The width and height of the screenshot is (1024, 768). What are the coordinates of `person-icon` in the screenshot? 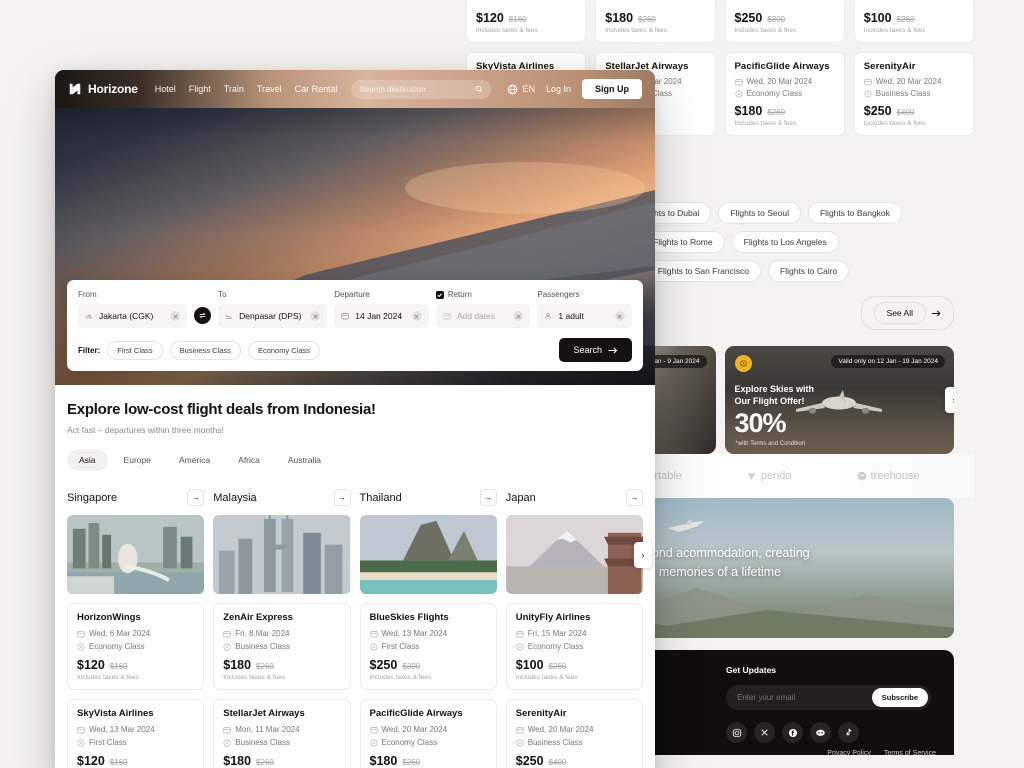 It's located at (548, 316).